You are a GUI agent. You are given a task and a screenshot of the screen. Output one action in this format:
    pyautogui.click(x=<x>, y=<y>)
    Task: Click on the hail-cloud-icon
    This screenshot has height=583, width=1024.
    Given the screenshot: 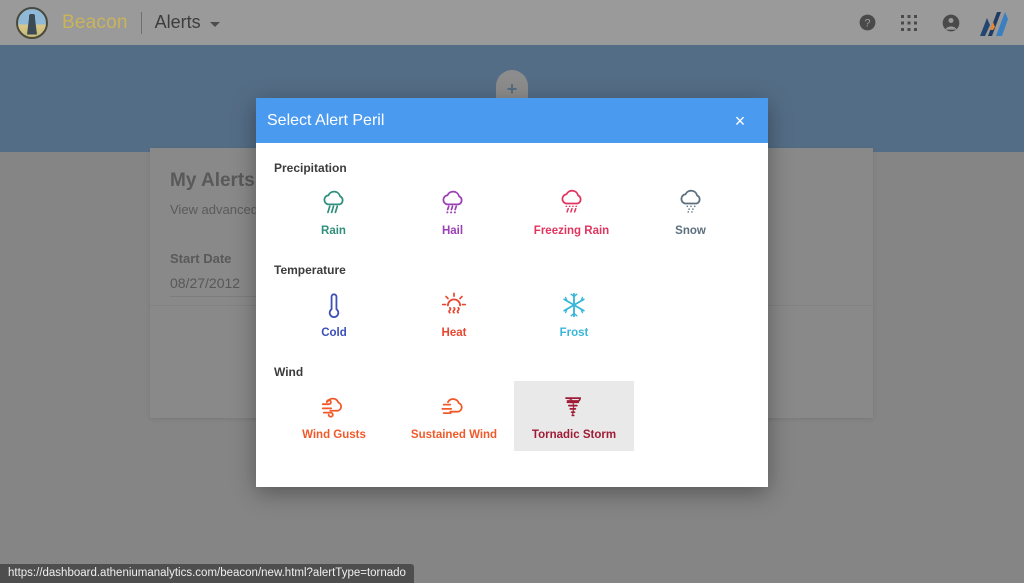 What is the action you would take?
    pyautogui.click(x=452, y=201)
    